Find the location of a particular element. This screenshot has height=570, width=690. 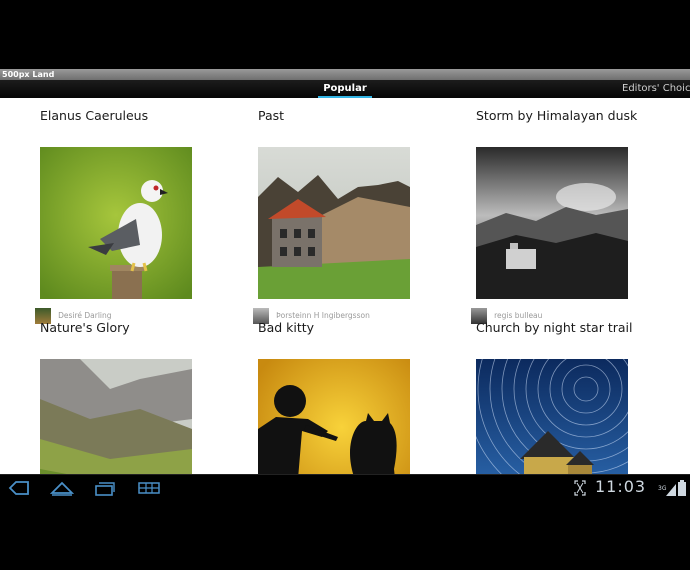

photo-title: Church by night star trail is located at coordinates (554, 327).